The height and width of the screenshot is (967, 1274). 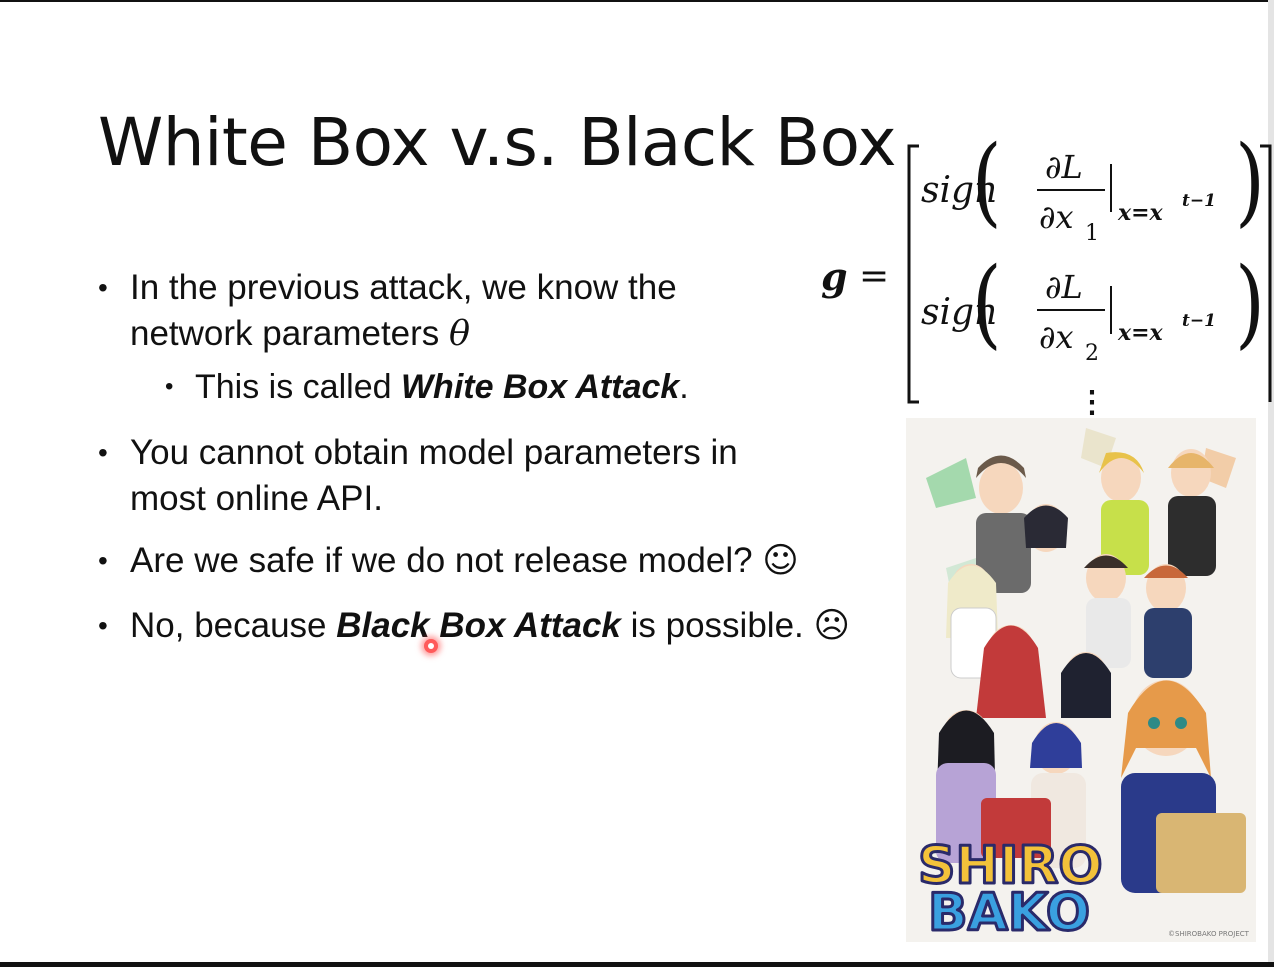 What do you see at coordinates (1064, 167) in the screenshot?
I see `numerator-1: ∂L` at bounding box center [1064, 167].